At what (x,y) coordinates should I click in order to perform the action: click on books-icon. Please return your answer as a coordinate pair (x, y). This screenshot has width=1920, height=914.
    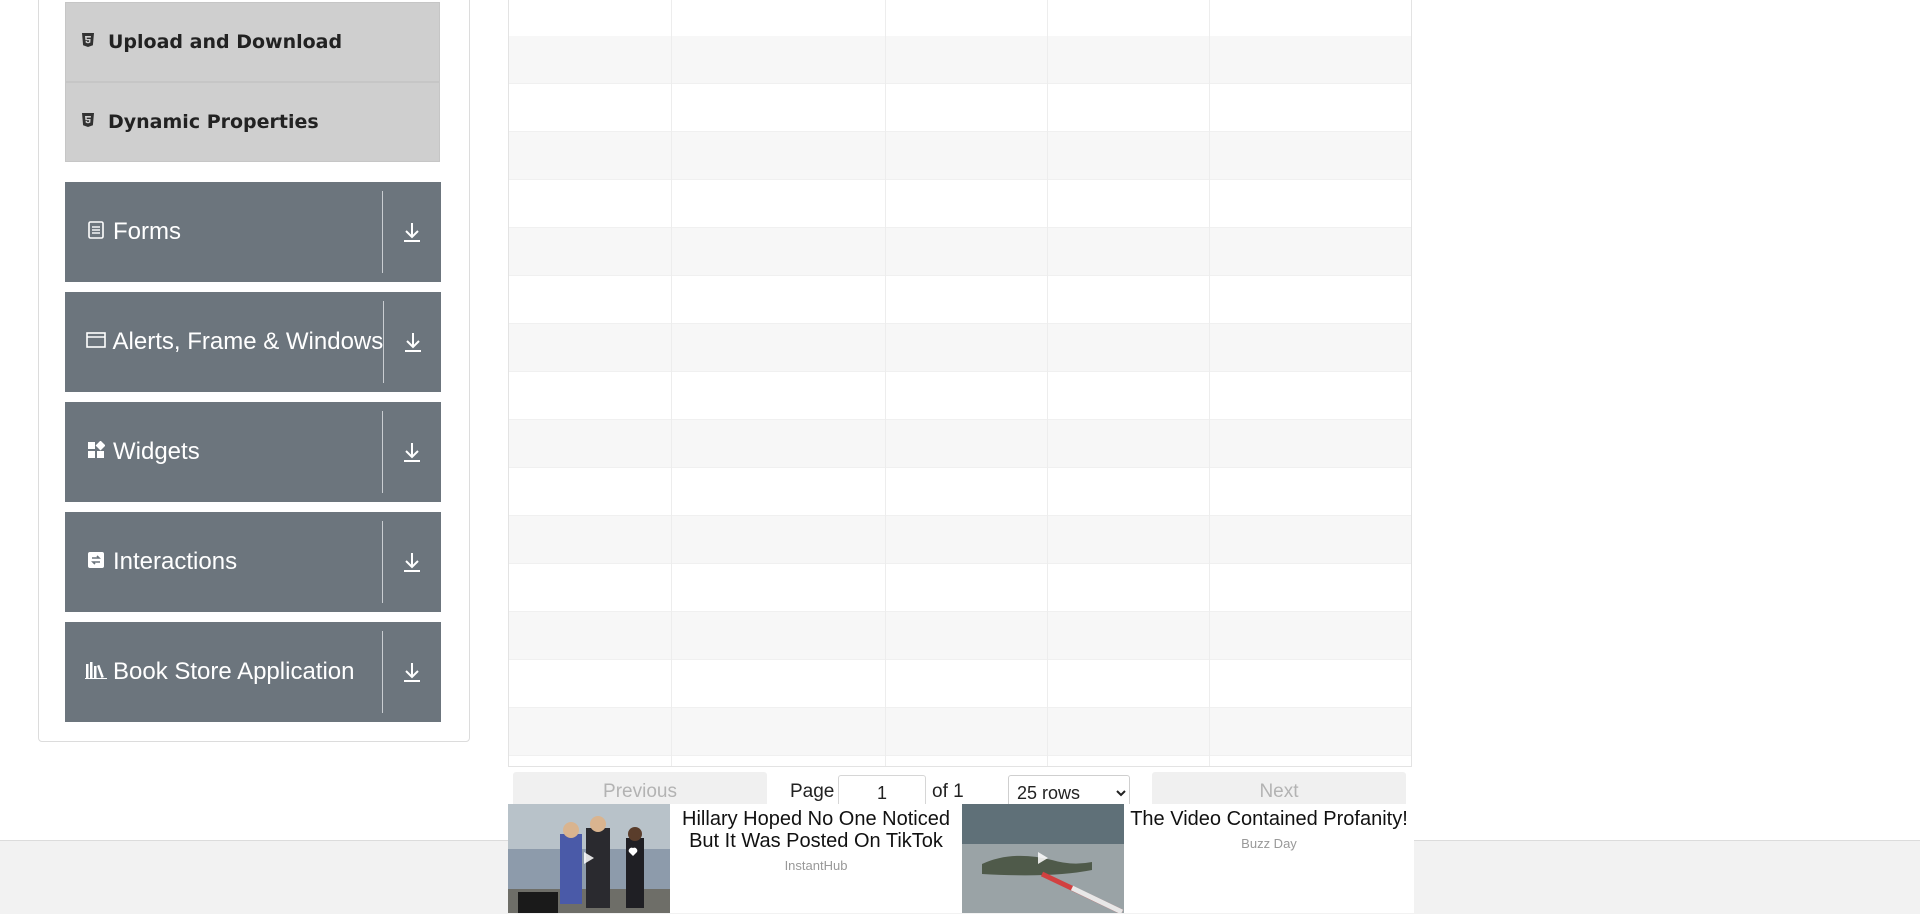
    Looking at the image, I should click on (96, 672).